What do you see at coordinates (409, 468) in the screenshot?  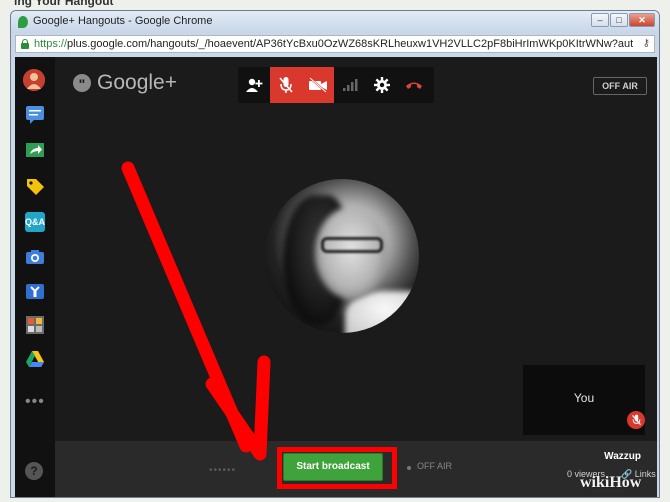 I see `status-dot` at bounding box center [409, 468].